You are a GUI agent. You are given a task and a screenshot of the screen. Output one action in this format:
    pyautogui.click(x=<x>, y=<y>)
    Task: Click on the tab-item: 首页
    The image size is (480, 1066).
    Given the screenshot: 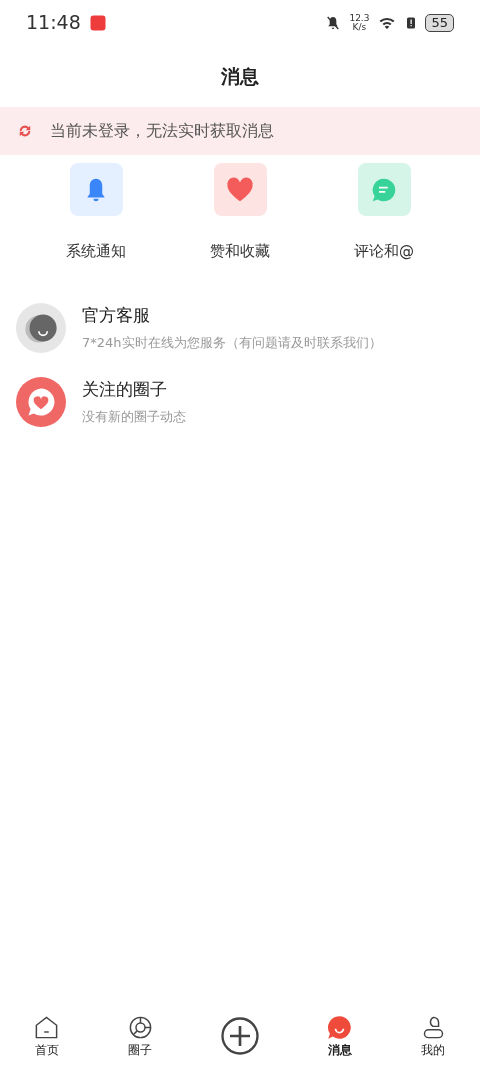 What is the action you would take?
    pyautogui.click(x=47, y=1036)
    